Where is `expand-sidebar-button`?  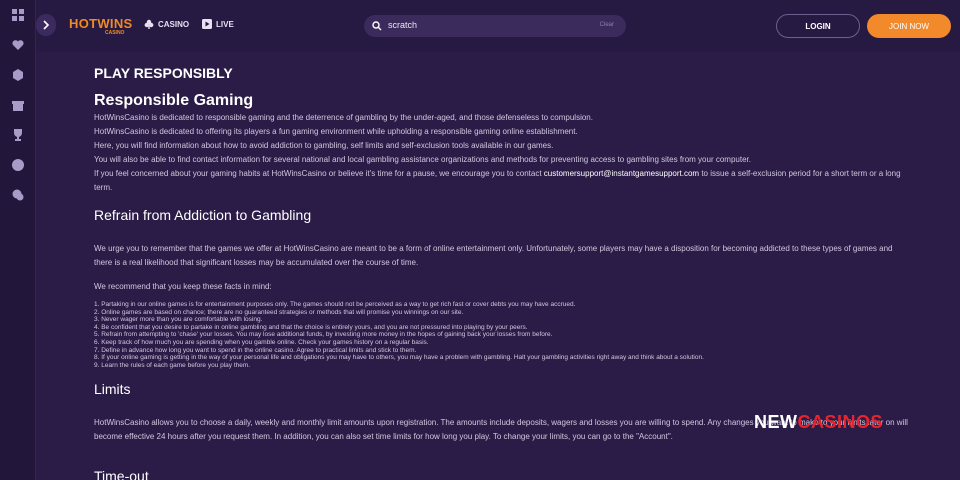
expand-sidebar-button is located at coordinates (46, 25).